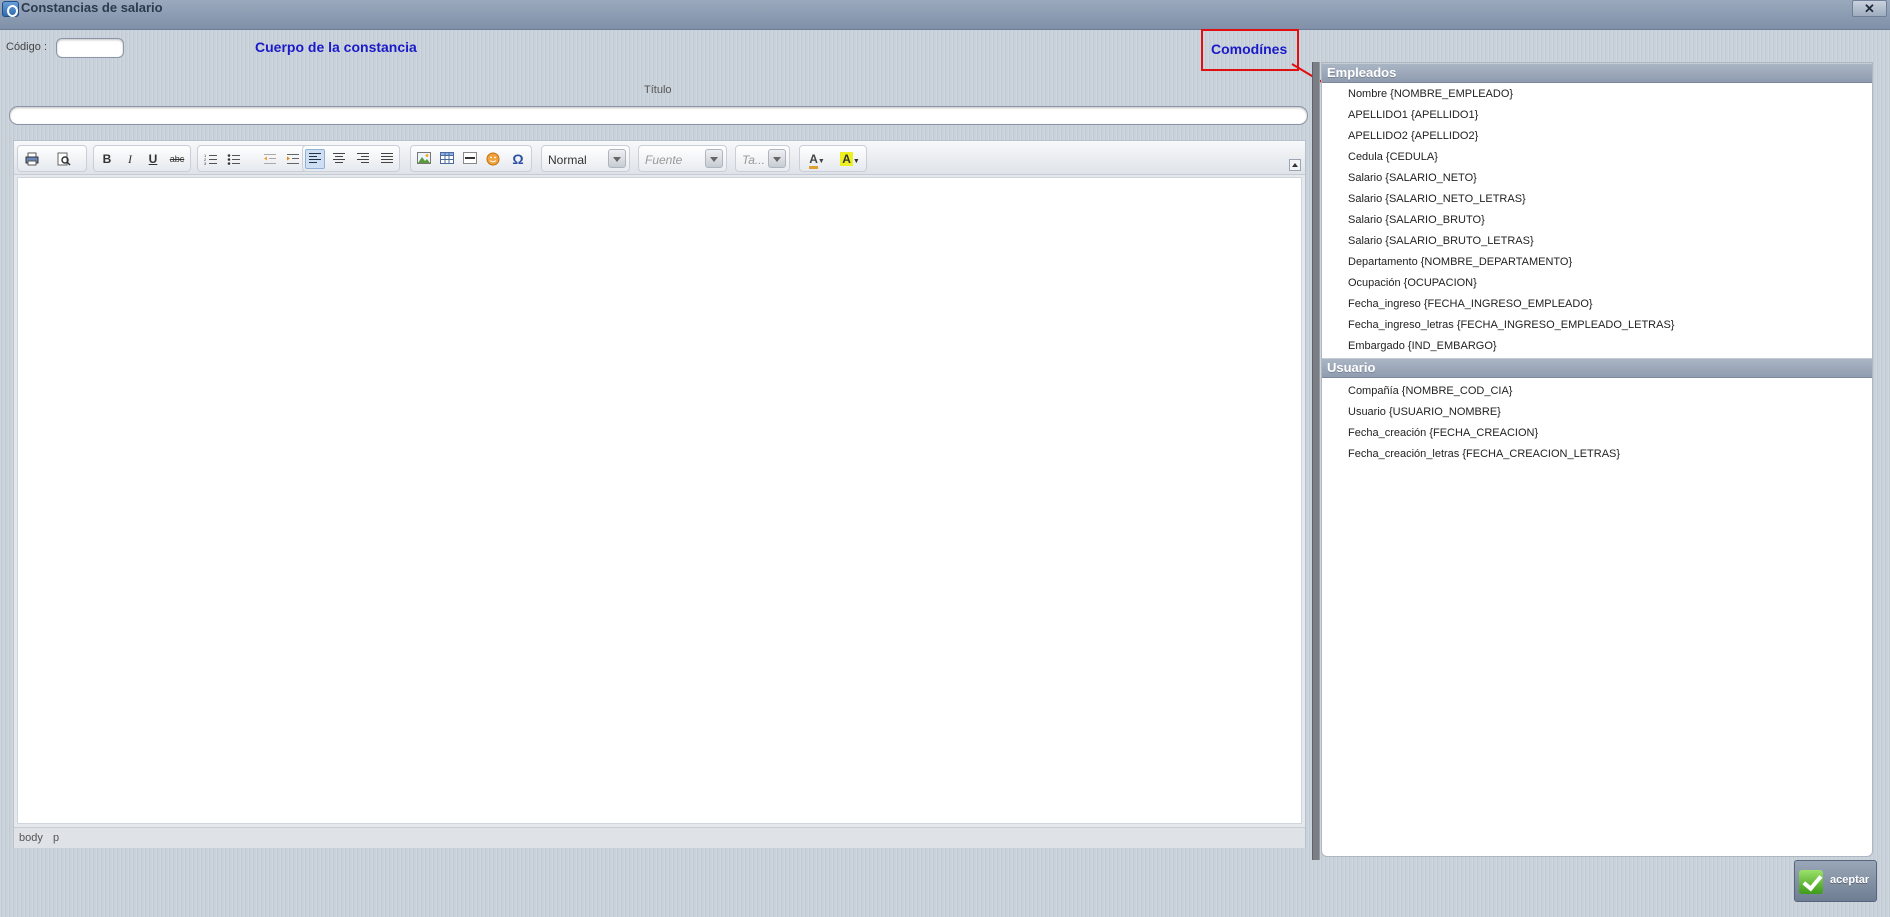  I want to click on text-color-button: A▼, so click(817, 159).